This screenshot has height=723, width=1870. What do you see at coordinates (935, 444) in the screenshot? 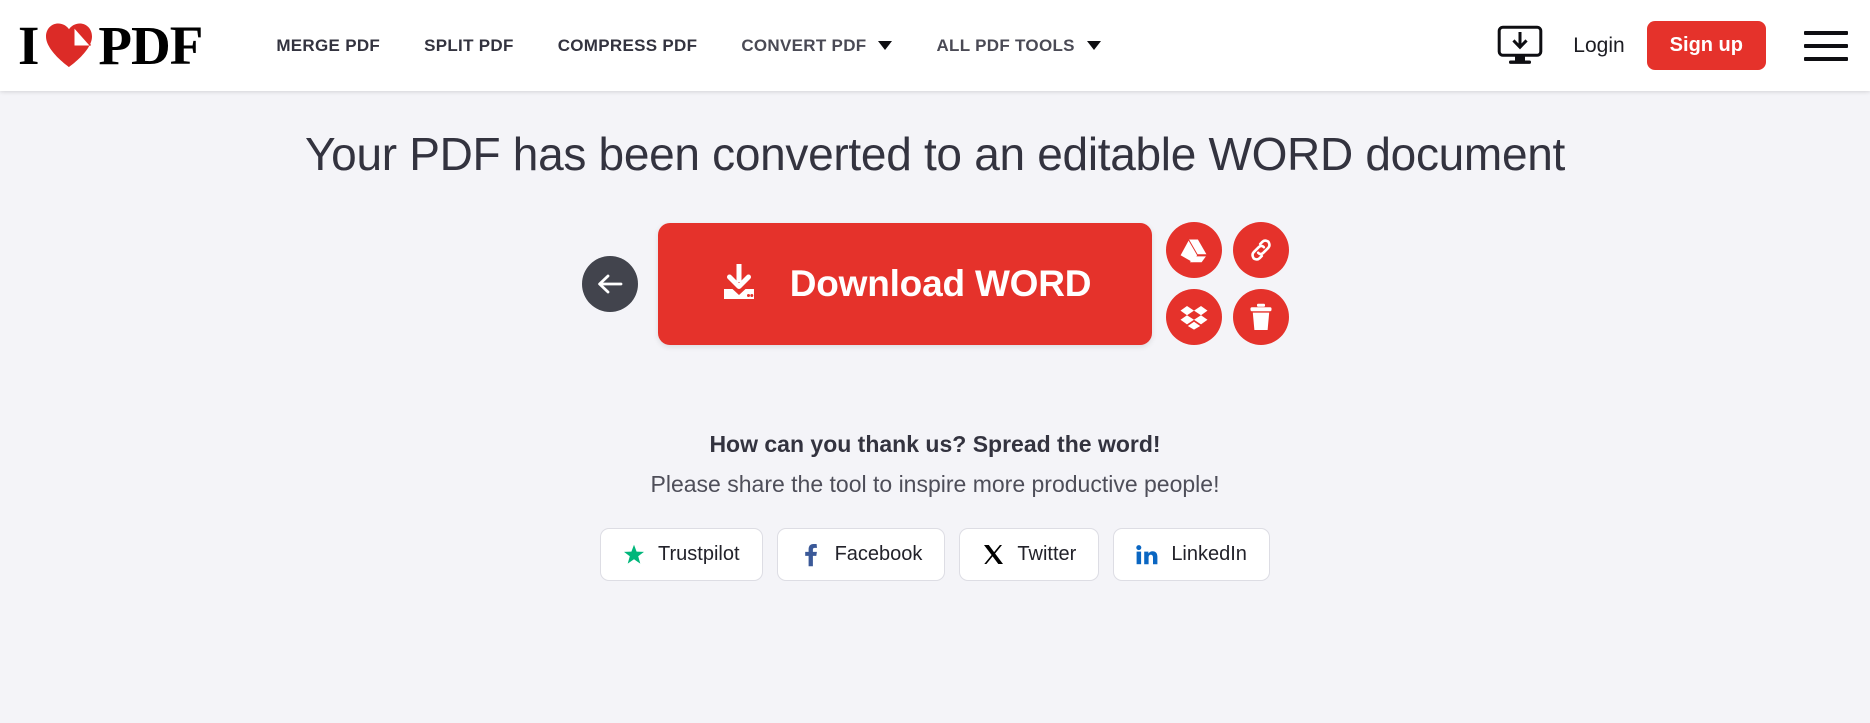
I see `share-title: How can you thank us? Spread the word!` at bounding box center [935, 444].